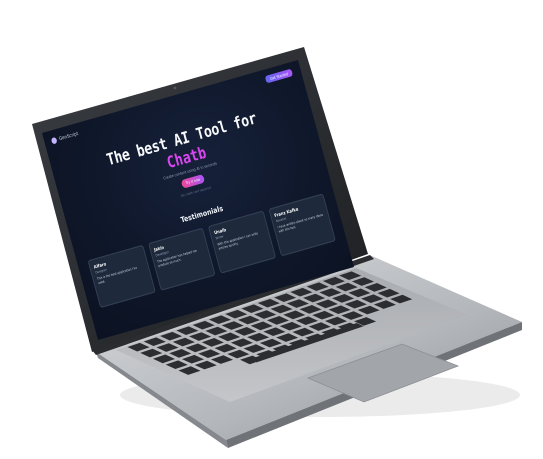  What do you see at coordinates (193, 181) in the screenshot?
I see `try-now-button: Try it now` at bounding box center [193, 181].